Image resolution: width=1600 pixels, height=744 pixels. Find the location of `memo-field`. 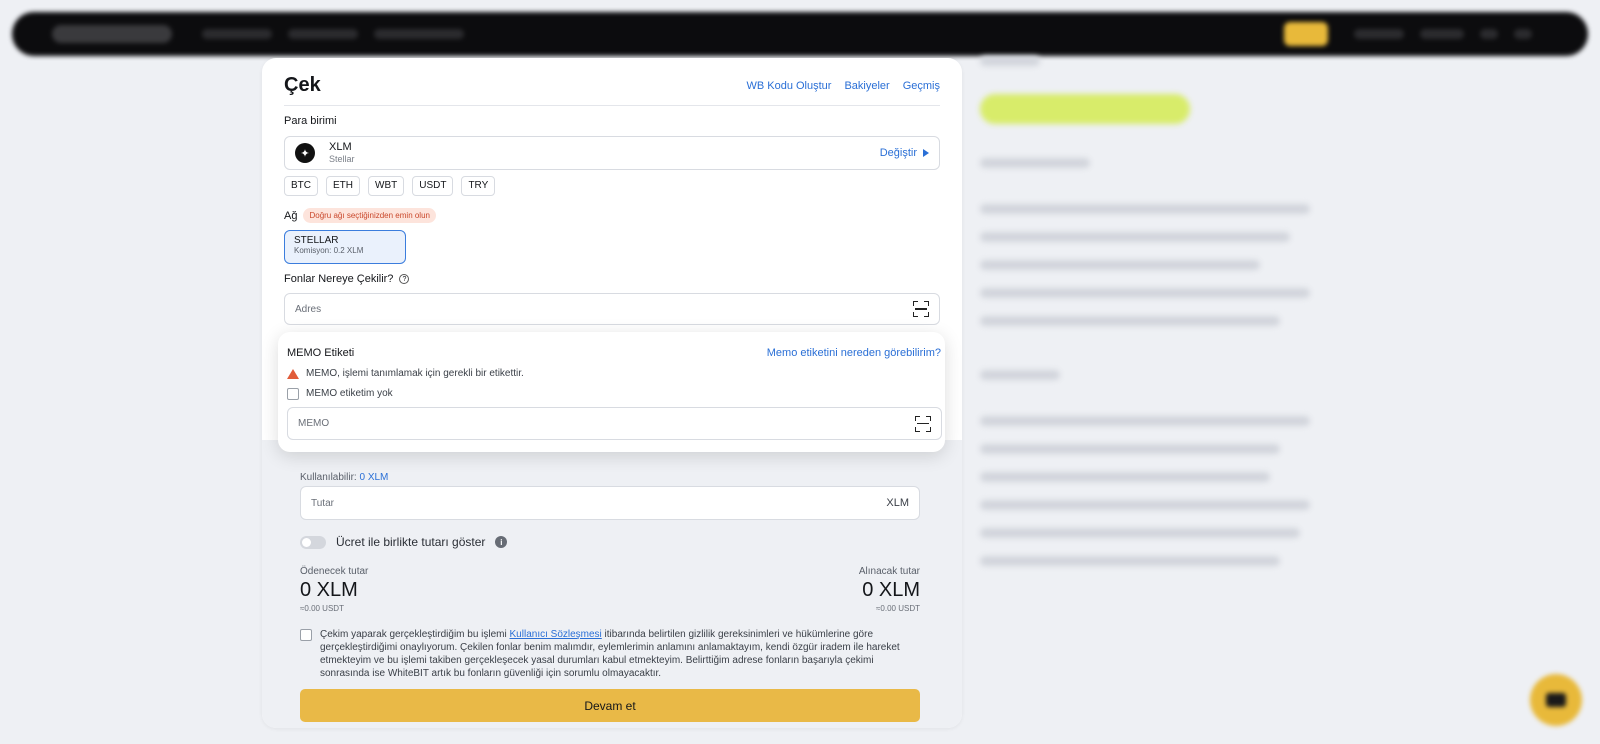

memo-field is located at coordinates (614, 423).